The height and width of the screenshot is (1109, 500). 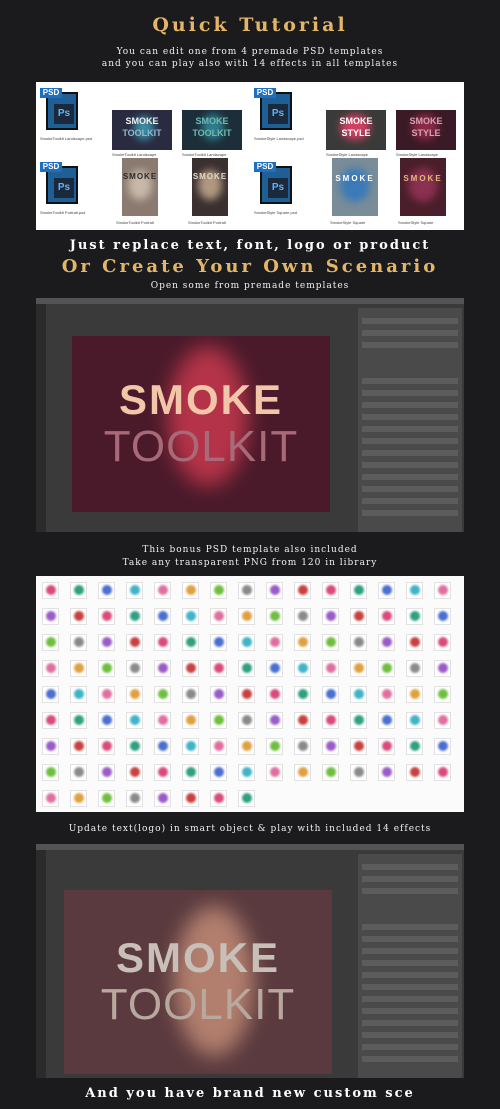 I want to click on file-name: SmokeToolkit Portrait, so click(x=135, y=222).